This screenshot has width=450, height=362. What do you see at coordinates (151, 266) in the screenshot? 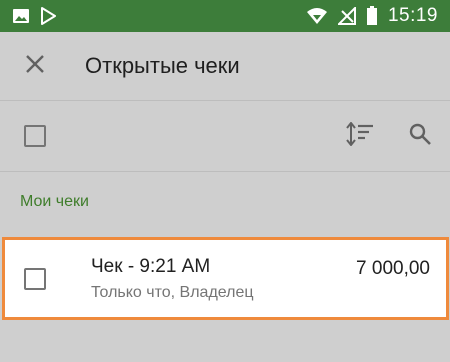
I see `receipt-title: Чек - 9:21 AM` at bounding box center [151, 266].